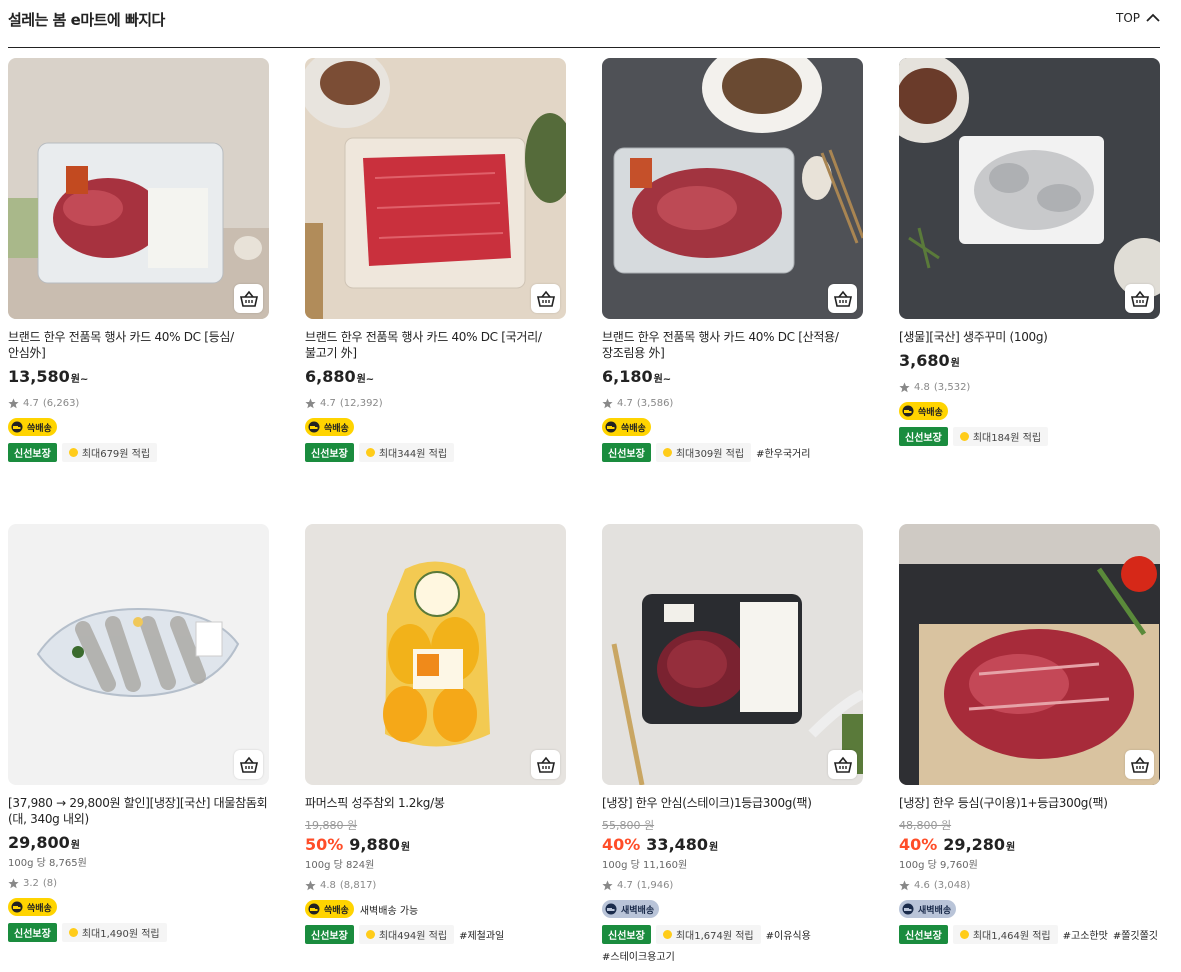 Image resolution: width=1181 pixels, height=972 pixels. What do you see at coordinates (374, 844) in the screenshot?
I see `product-price: 9,880` at bounding box center [374, 844].